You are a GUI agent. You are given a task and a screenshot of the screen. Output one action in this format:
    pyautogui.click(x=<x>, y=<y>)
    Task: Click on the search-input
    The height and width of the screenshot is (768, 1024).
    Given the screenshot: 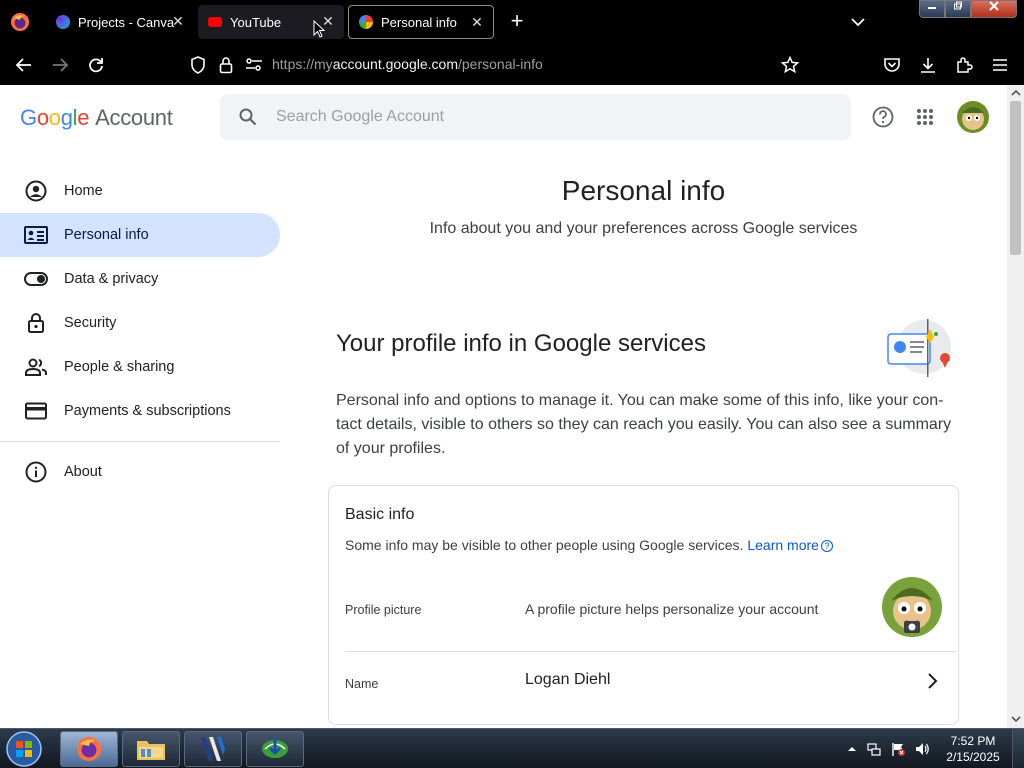 What is the action you would take?
    pyautogui.click(x=556, y=117)
    